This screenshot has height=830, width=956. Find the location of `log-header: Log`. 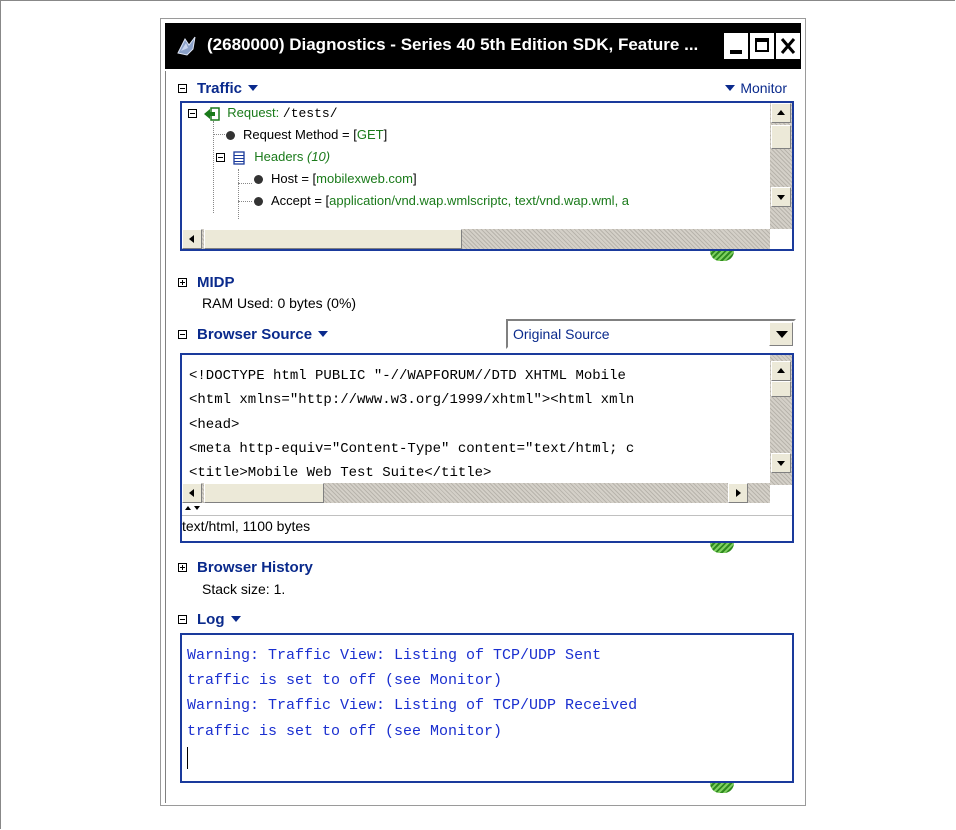

log-header: Log is located at coordinates (209, 619).